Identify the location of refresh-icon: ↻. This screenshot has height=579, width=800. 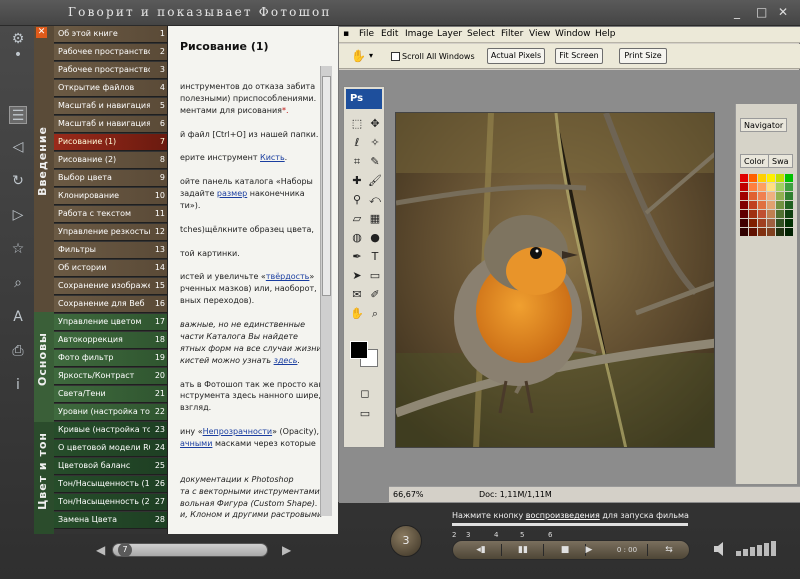
(18, 181).